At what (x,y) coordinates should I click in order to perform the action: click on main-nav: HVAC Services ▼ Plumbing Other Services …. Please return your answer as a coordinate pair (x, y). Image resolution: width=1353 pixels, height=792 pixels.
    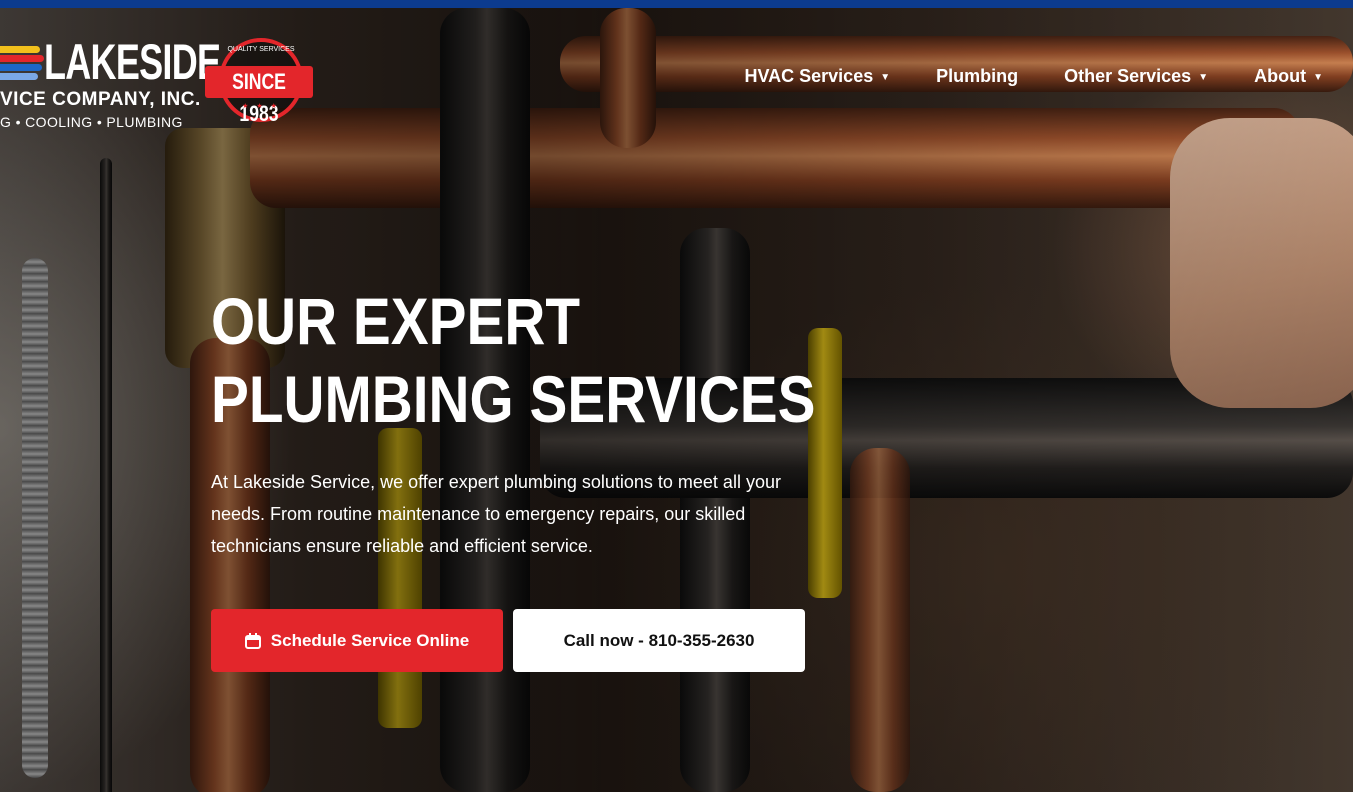
    Looking at the image, I should click on (1010, 76).